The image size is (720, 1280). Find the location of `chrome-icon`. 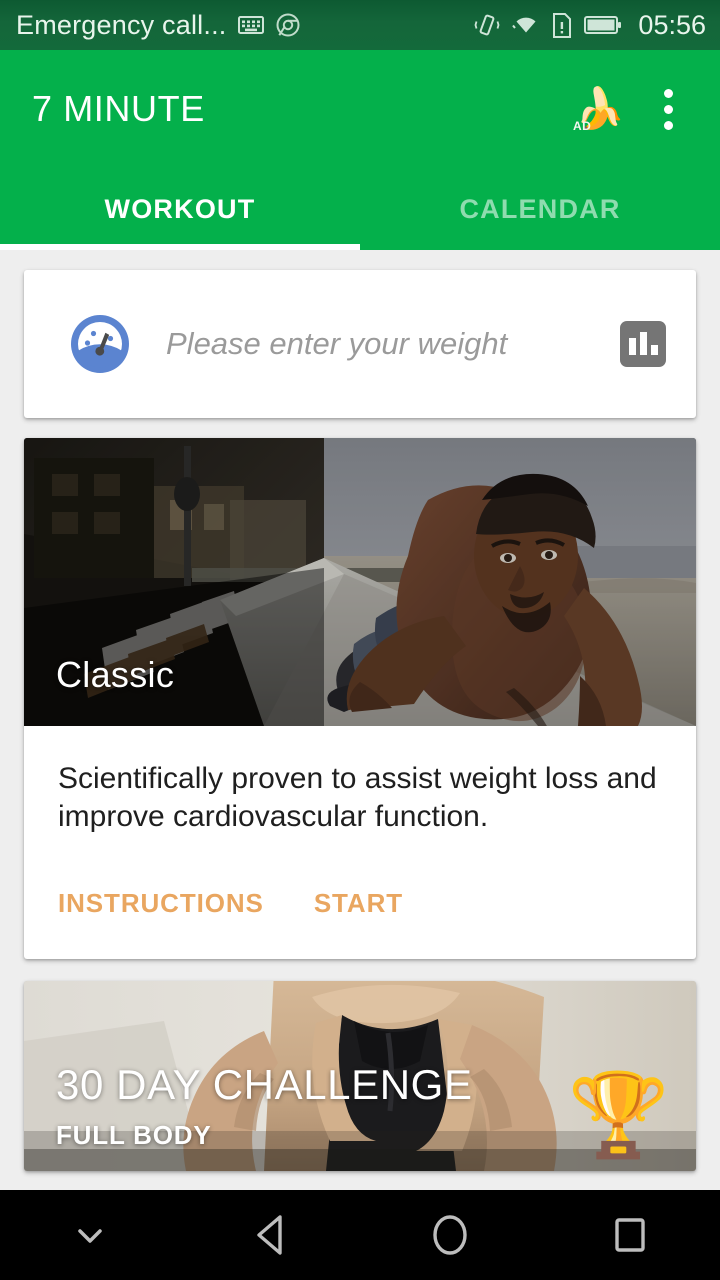

chrome-icon is located at coordinates (288, 25).